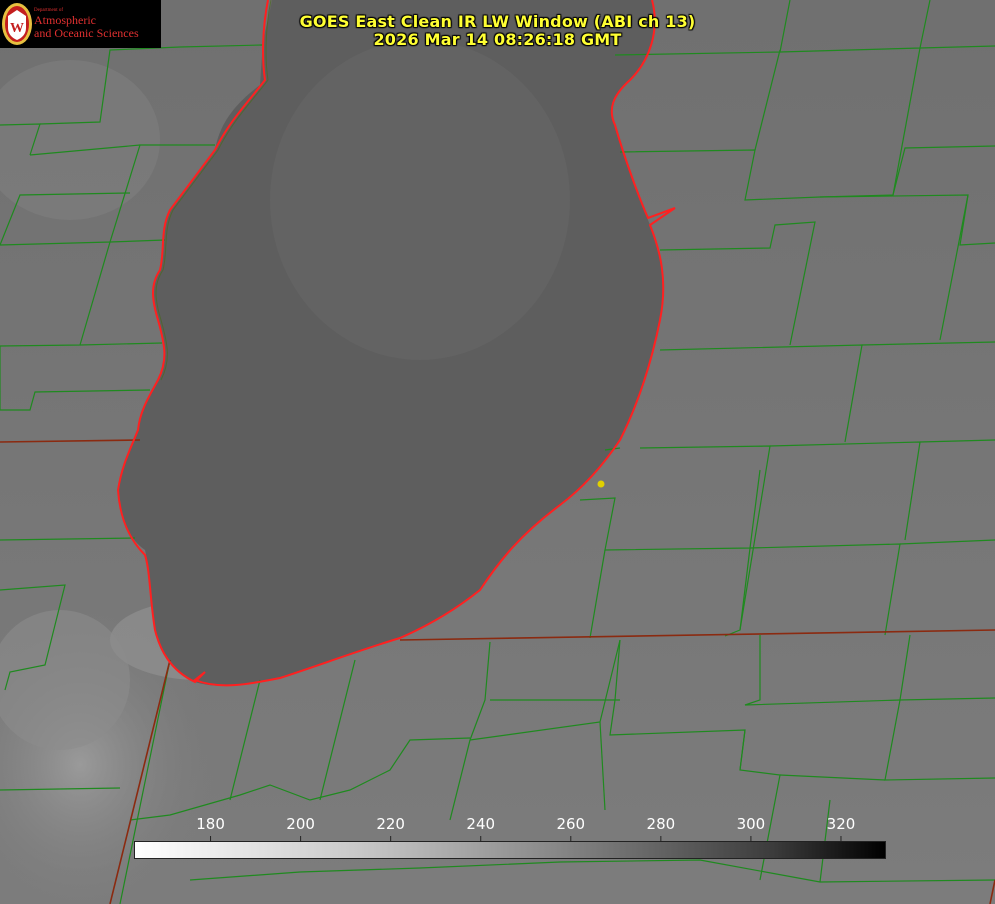 The image size is (995, 904). Describe the element at coordinates (510, 850) in the screenshot. I see `colorbar` at that location.